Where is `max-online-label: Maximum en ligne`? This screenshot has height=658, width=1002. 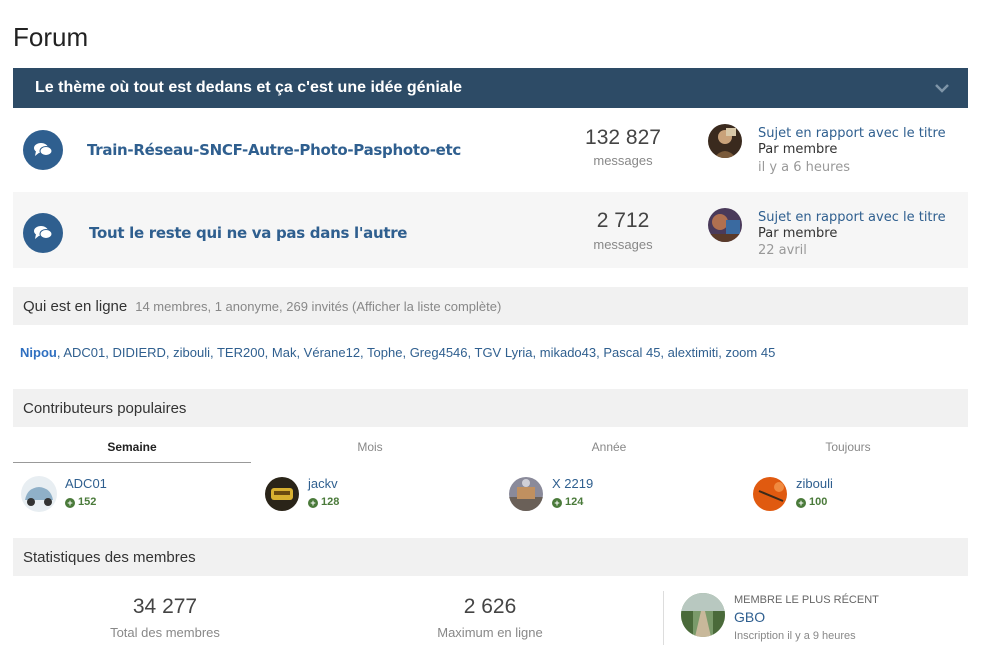 max-online-label: Maximum en ligne is located at coordinates (490, 632).